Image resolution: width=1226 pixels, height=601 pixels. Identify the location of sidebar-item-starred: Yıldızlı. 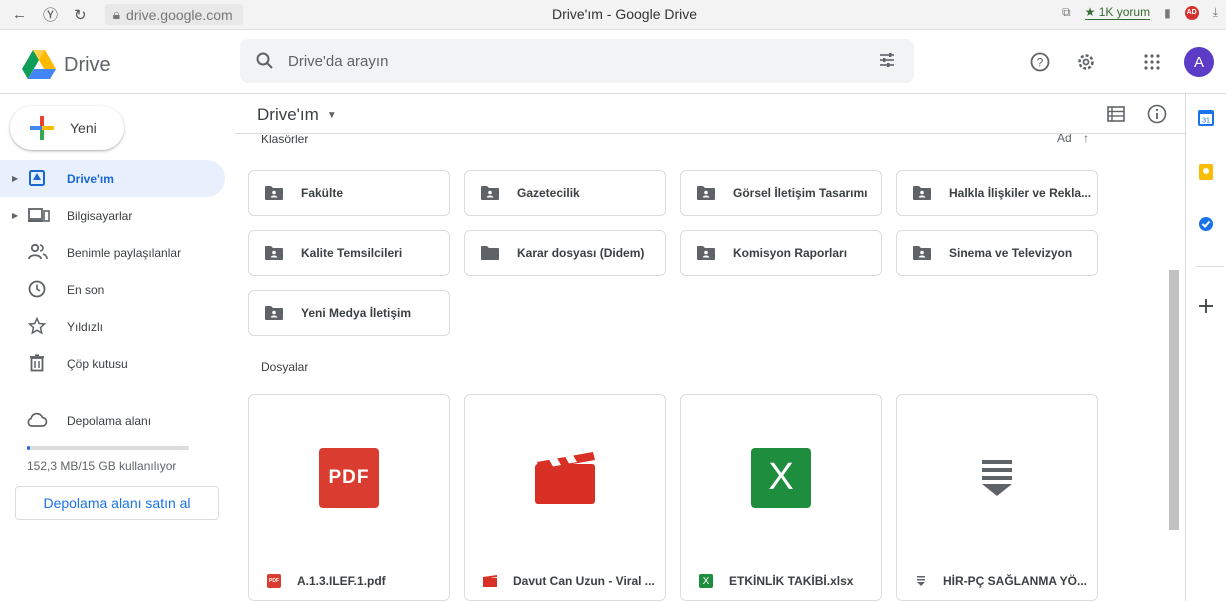
(112, 326).